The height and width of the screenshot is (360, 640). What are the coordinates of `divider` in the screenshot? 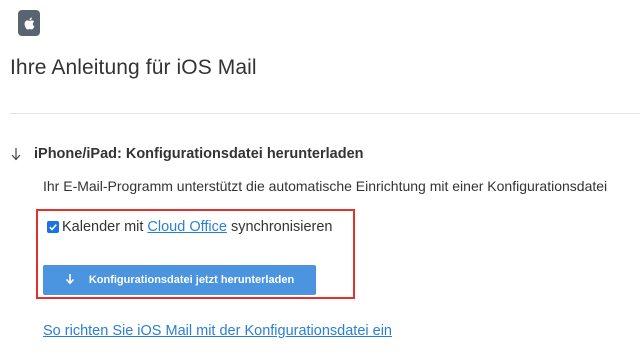 It's located at (325, 113).